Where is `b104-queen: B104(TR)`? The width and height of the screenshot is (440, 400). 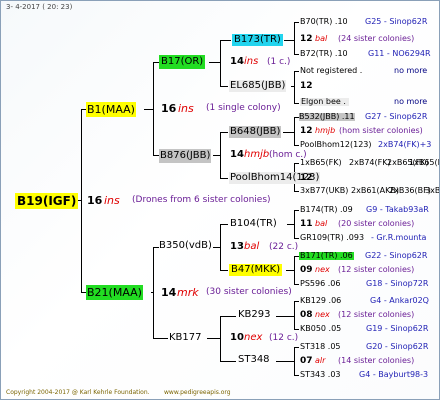 b104-queen: B104(TR) is located at coordinates (253, 224).